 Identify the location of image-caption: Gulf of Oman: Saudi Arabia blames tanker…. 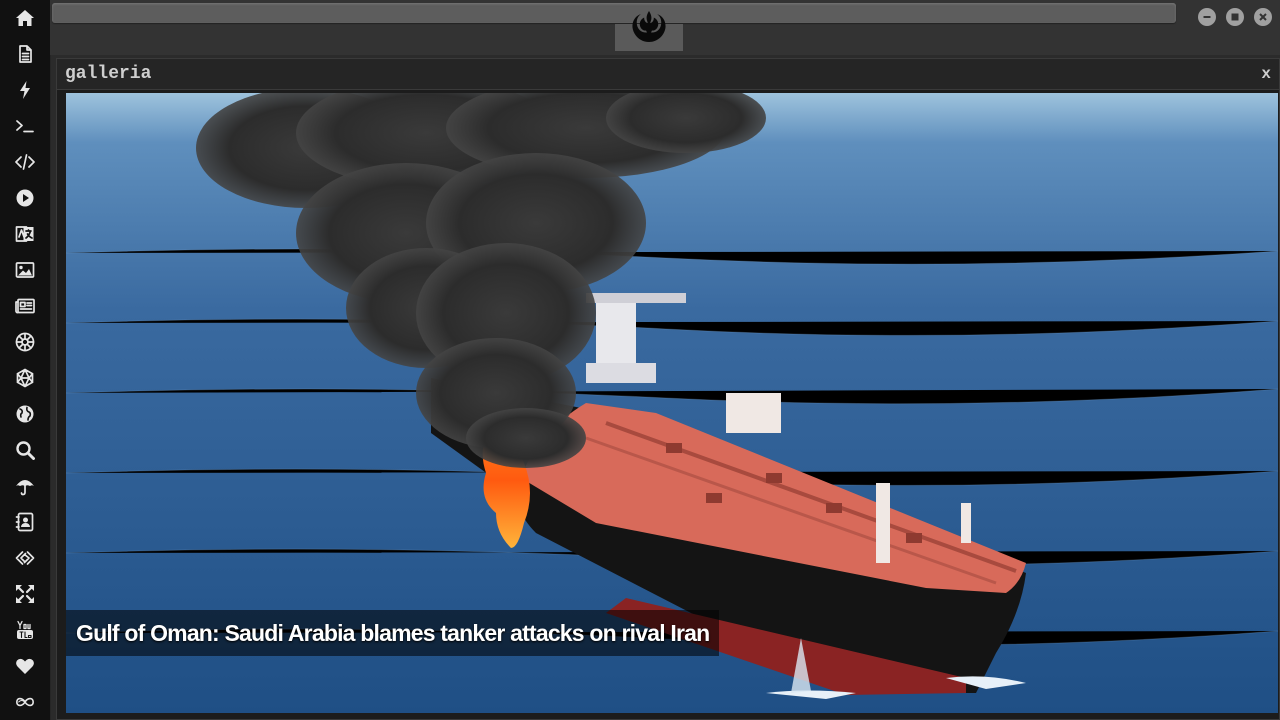
(393, 633).